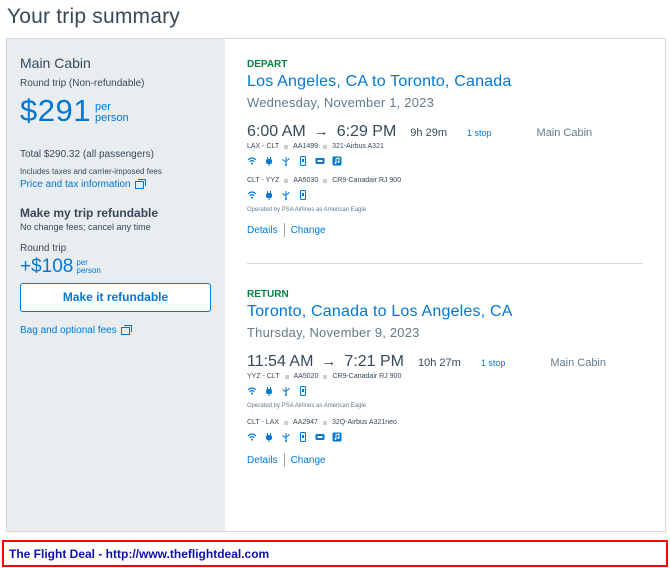 This screenshot has width=670, height=568. Describe the element at coordinates (445, 391) in the screenshot. I see `return-leg1-amenities` at that location.